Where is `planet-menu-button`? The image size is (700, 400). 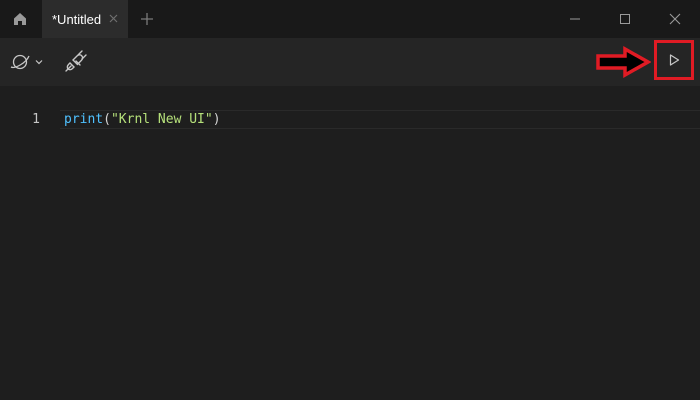 planet-menu-button is located at coordinates (26, 62).